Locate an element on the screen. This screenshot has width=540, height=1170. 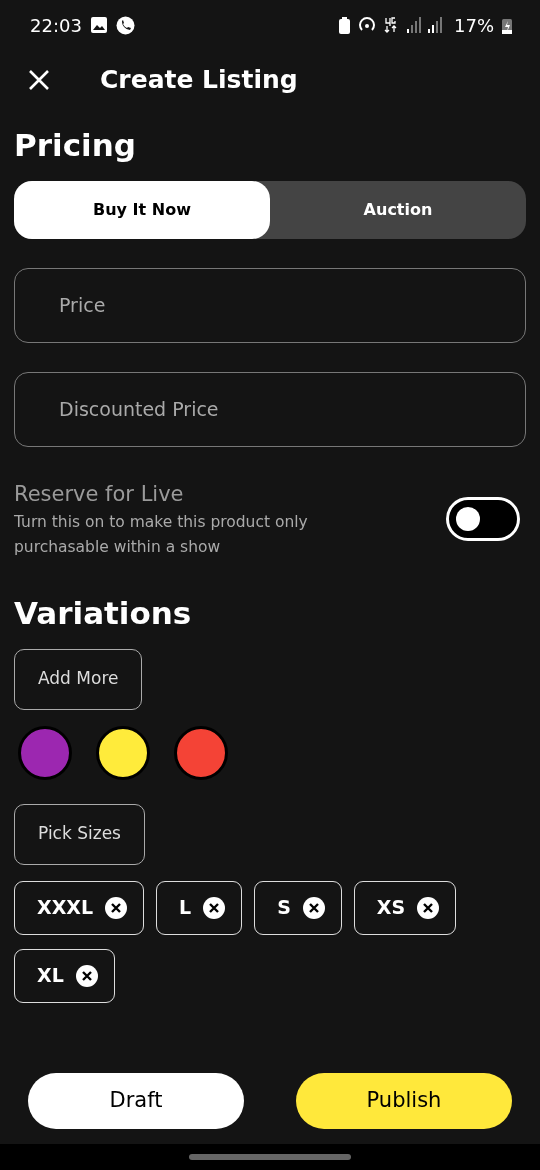
section-heading: Variations is located at coordinates (103, 613).